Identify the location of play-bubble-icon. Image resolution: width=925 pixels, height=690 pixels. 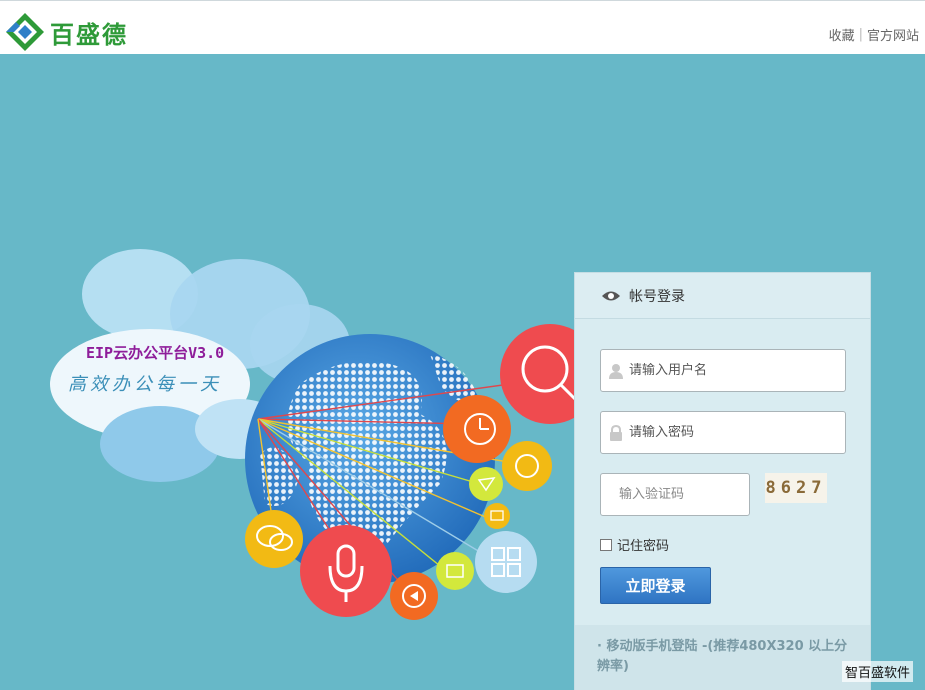
(414, 596).